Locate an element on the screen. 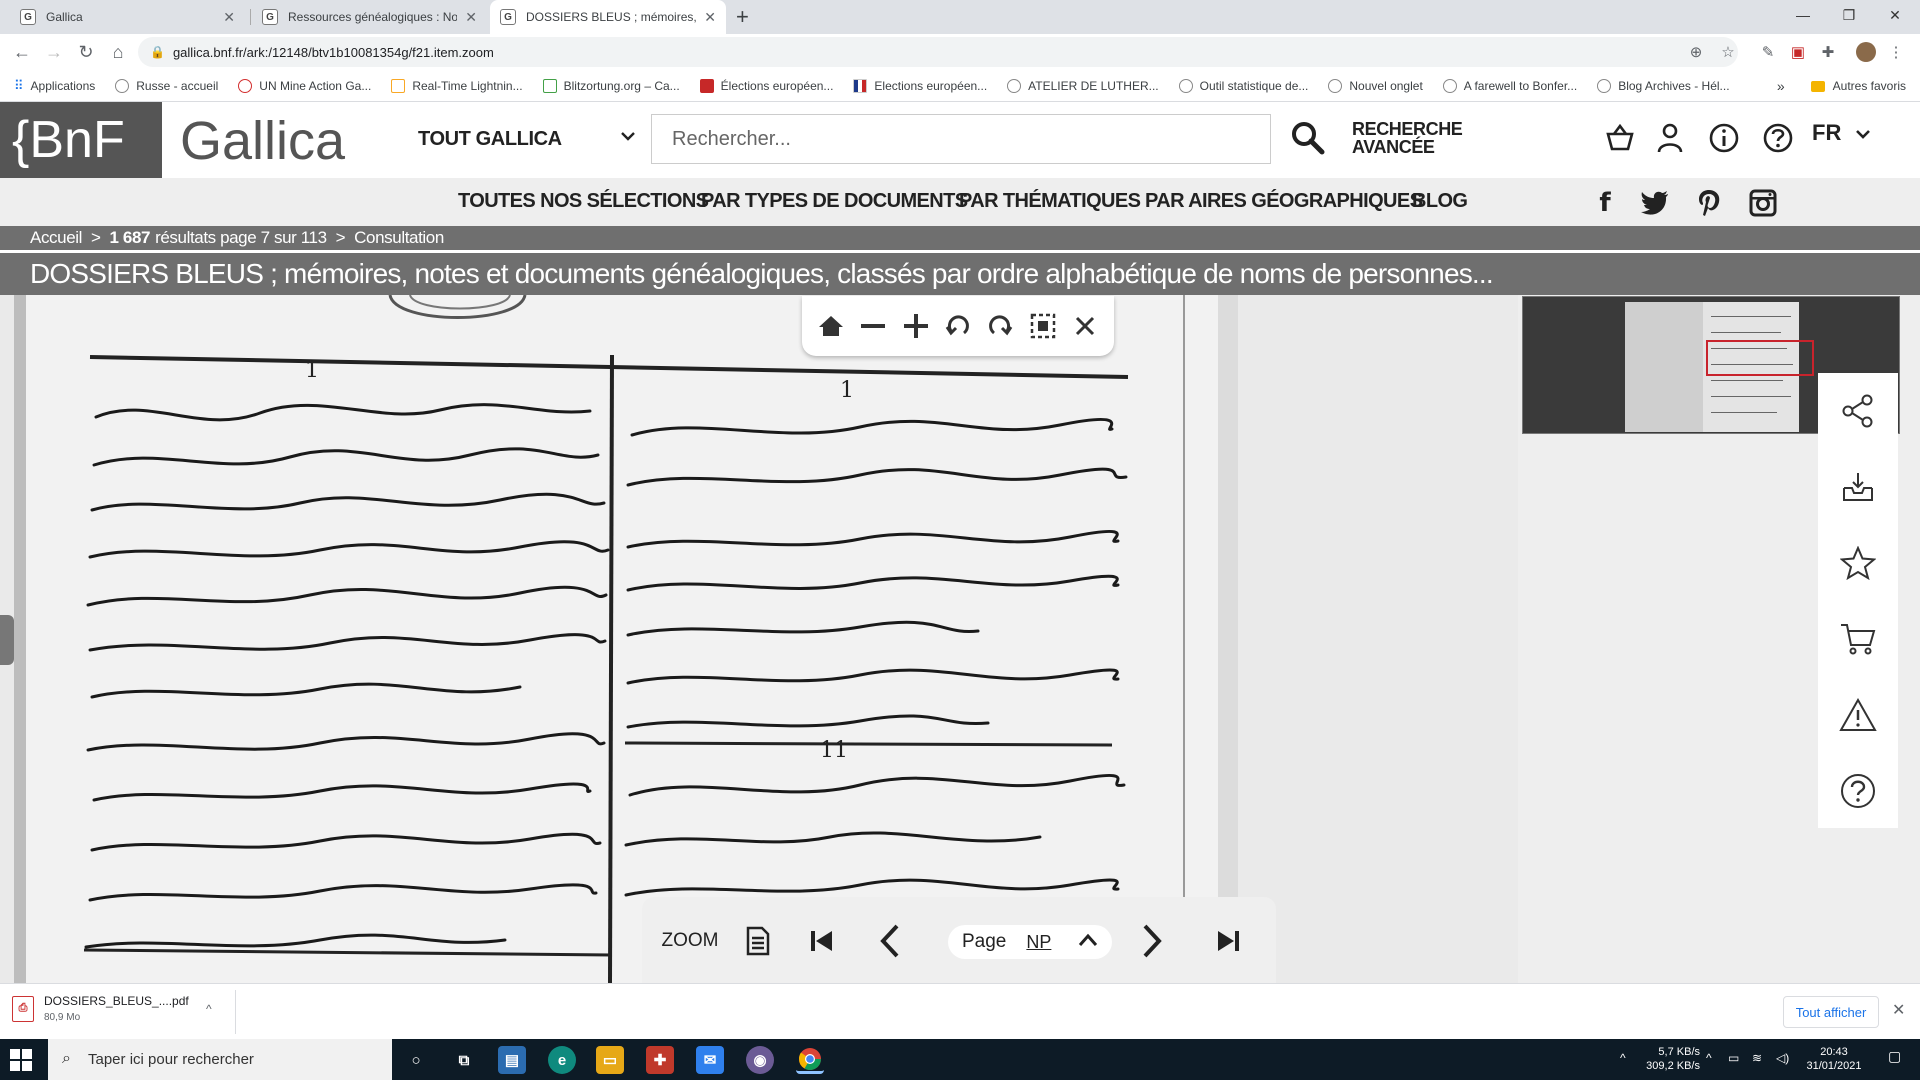 This screenshot has width=1920, height=1080. facebook-icon: f is located at coordinates (1605, 203).